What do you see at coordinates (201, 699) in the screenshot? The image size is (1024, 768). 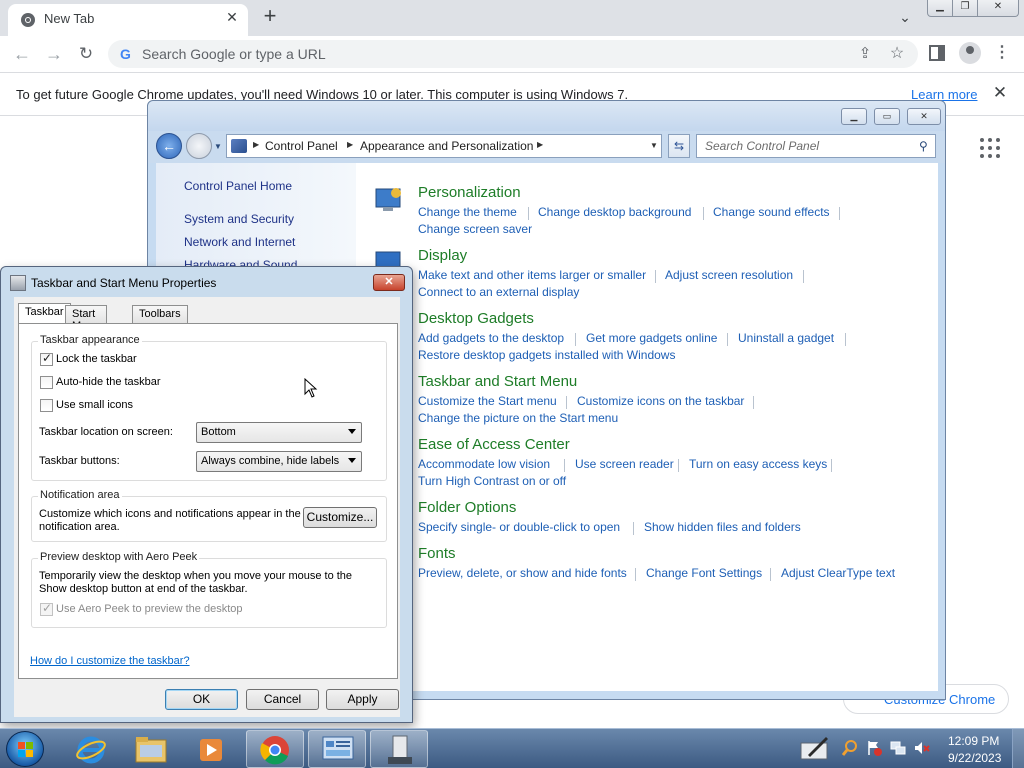 I see `ok-button: OK` at bounding box center [201, 699].